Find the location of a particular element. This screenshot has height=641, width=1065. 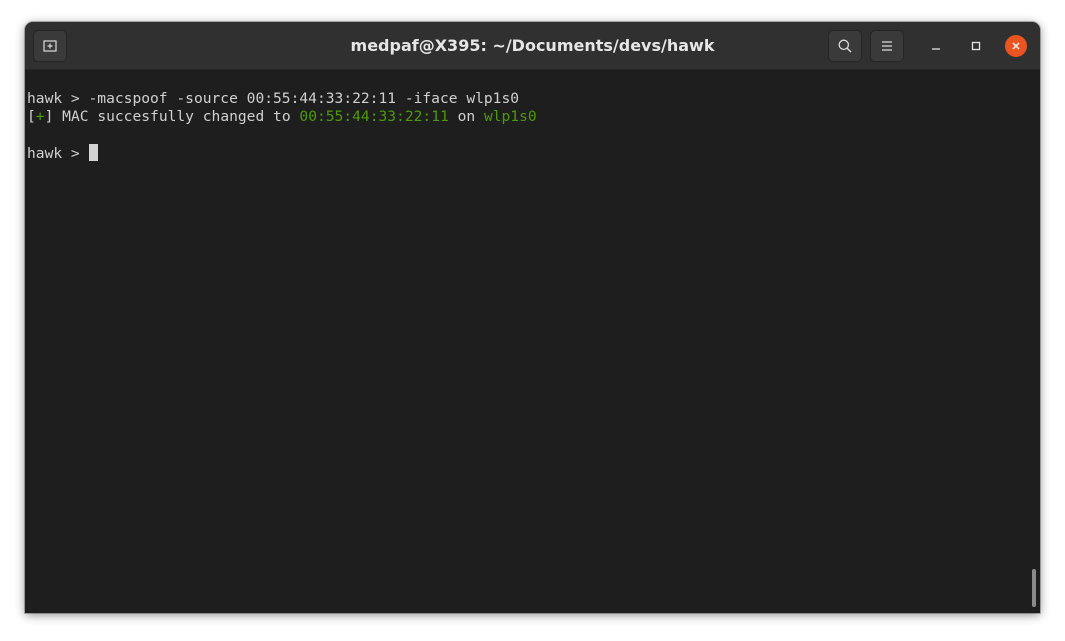

active-prompt-line: hawk > is located at coordinates (533, 153).